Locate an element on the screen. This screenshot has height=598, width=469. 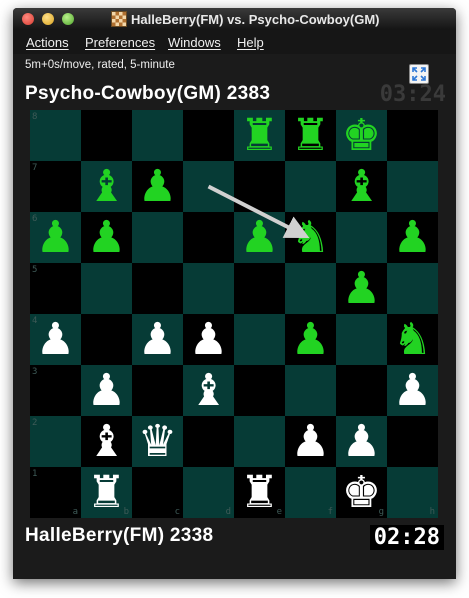
square-c2: ♛ is located at coordinates (157, 441).